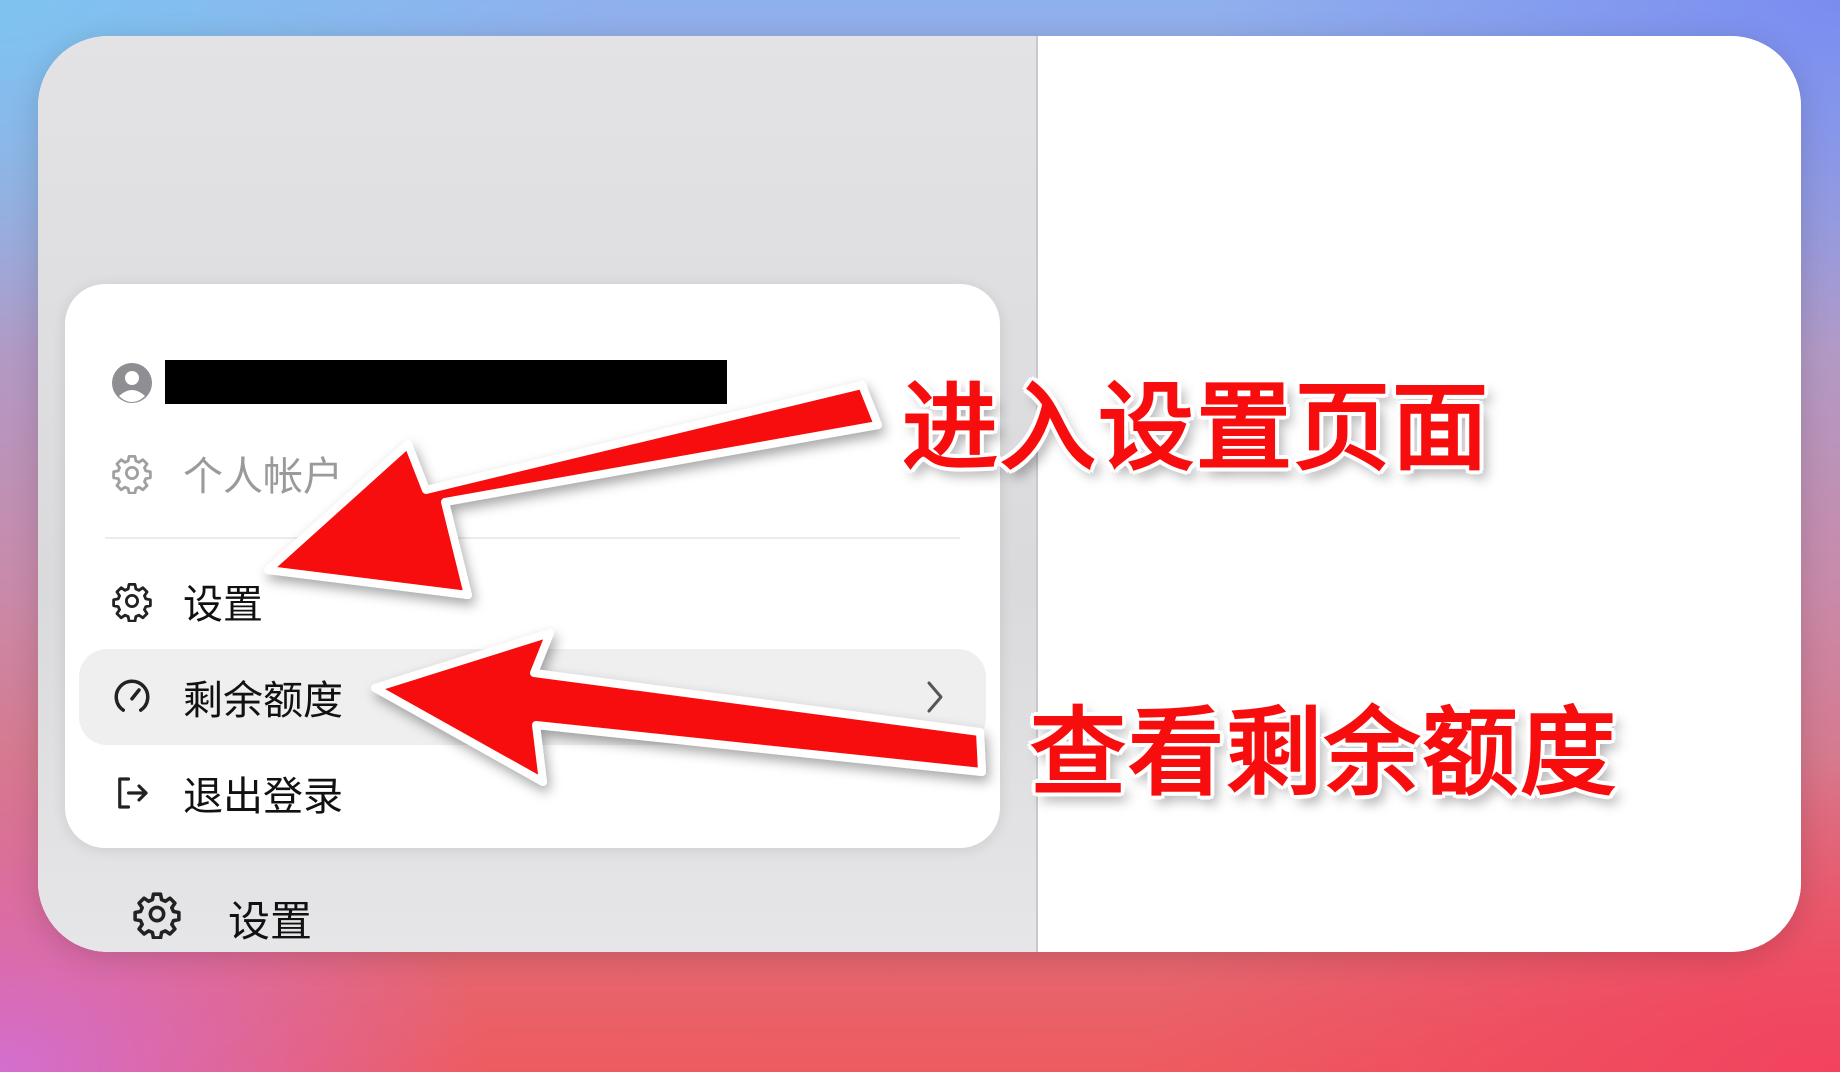 This screenshot has width=1840, height=1072. Describe the element at coordinates (270, 921) in the screenshot. I see `sidebar-settings-label: 设置` at that location.